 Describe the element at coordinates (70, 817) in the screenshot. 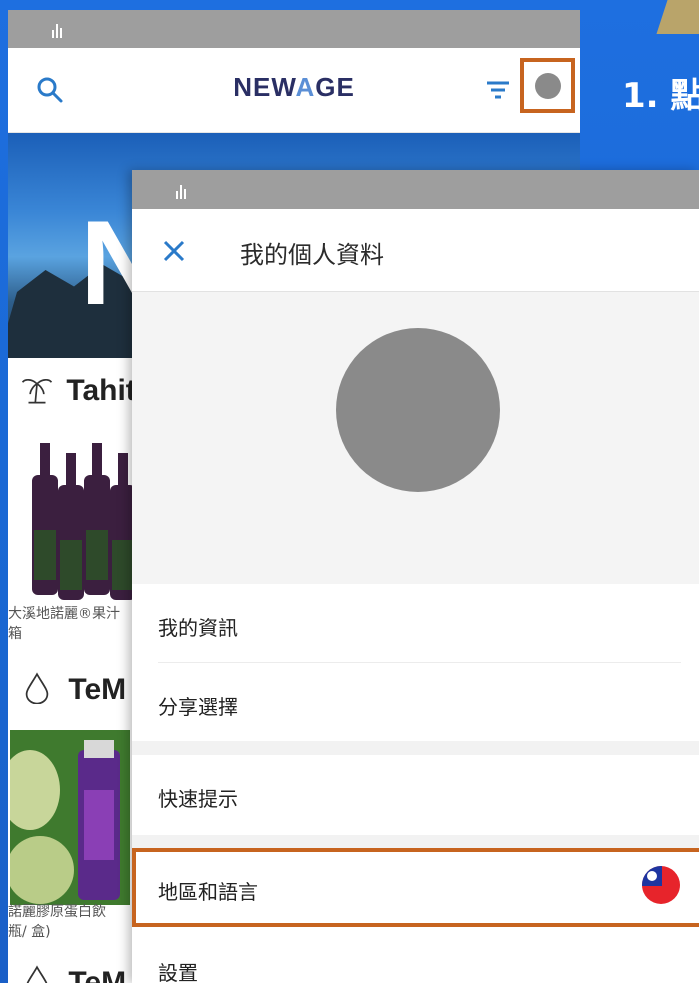

I see `product-image-noni-collagen` at that location.